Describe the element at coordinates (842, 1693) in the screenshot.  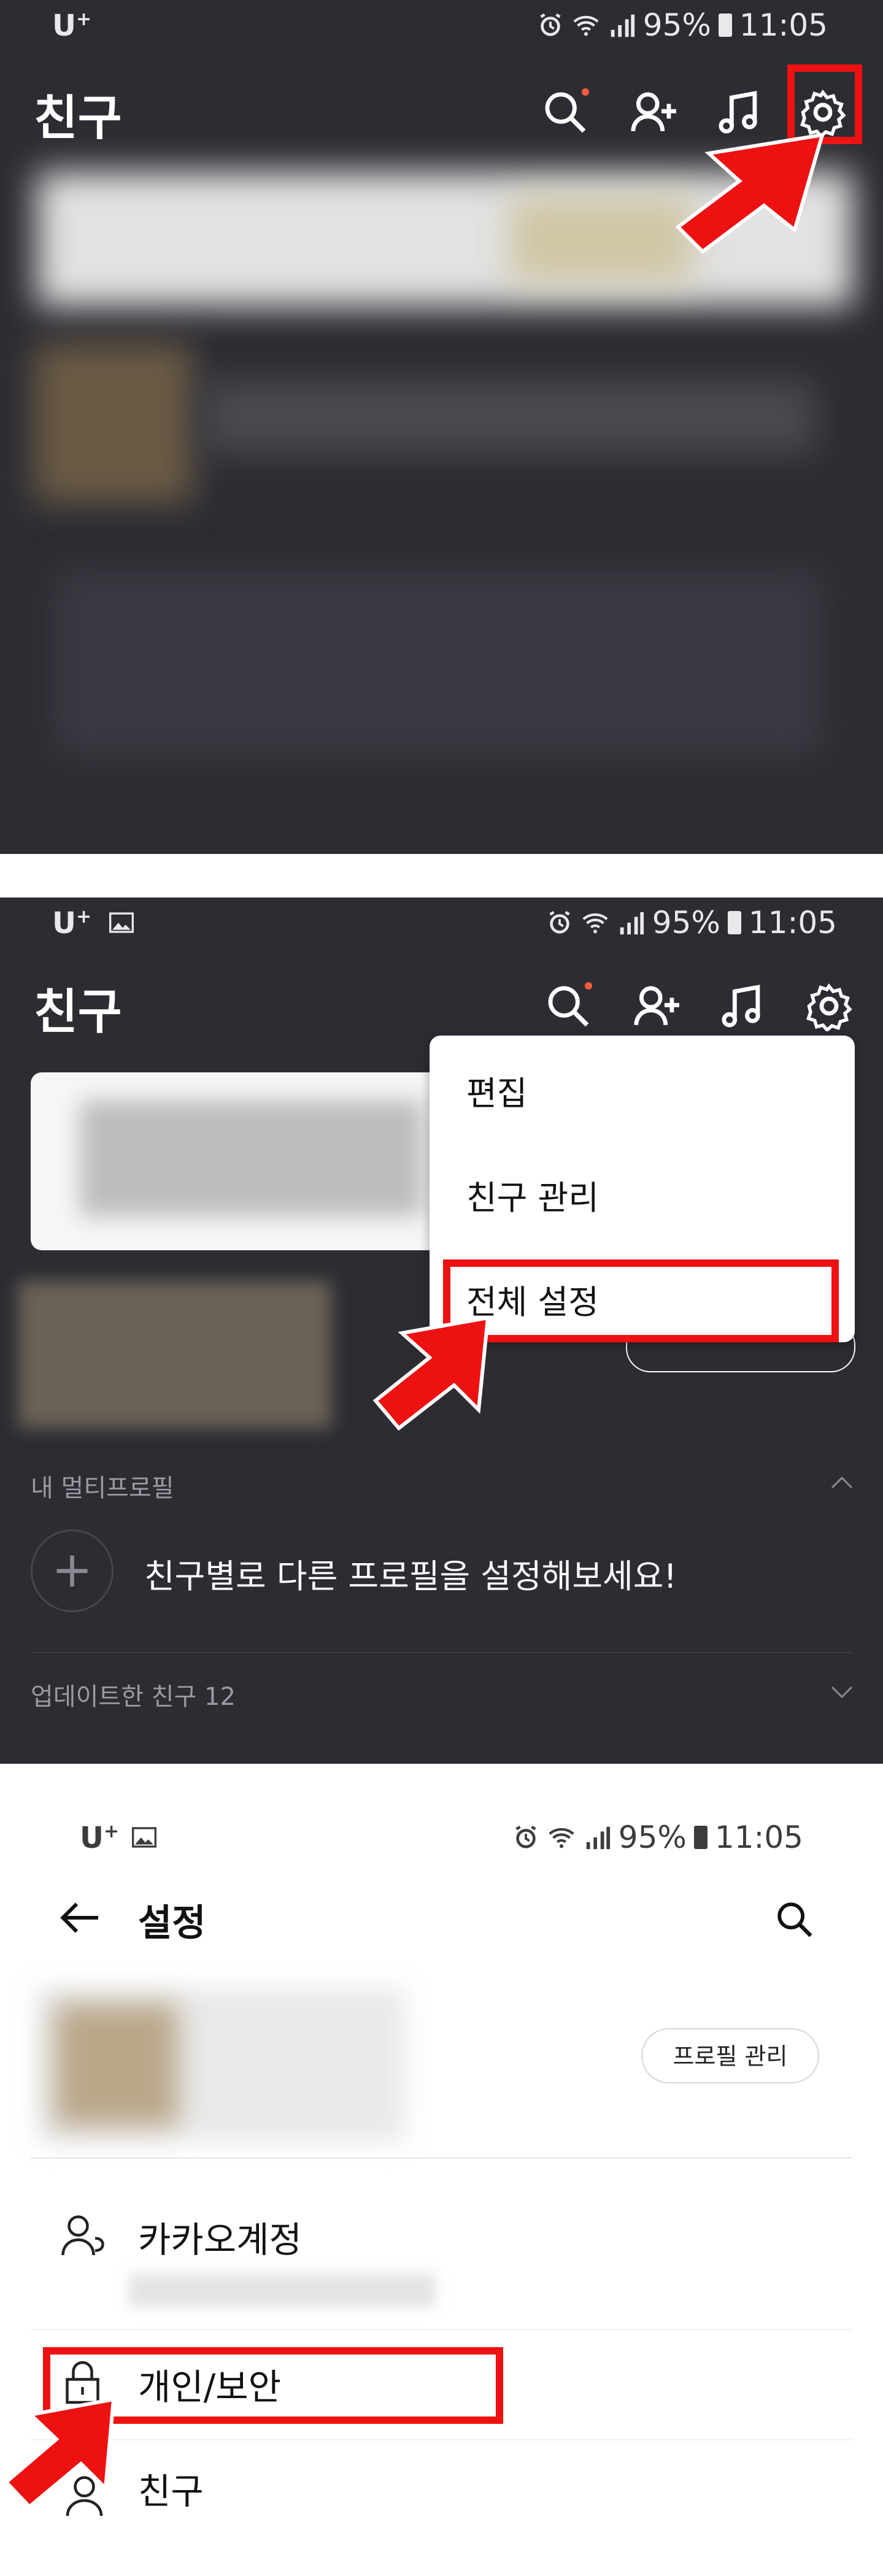
I see `chevron-down-icon` at that location.